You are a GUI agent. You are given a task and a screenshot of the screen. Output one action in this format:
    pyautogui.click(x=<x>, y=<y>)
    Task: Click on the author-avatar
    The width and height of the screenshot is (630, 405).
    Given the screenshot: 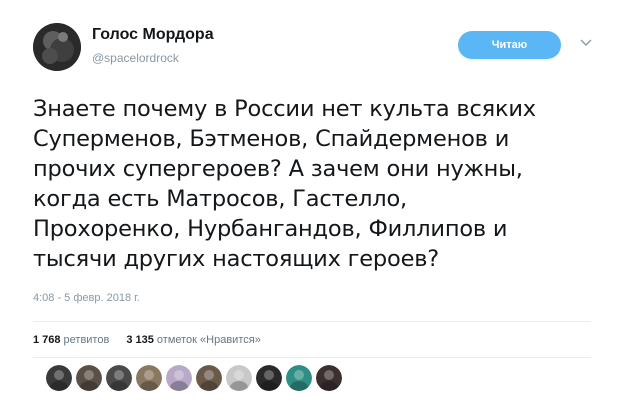 What is the action you would take?
    pyautogui.click(x=57, y=47)
    